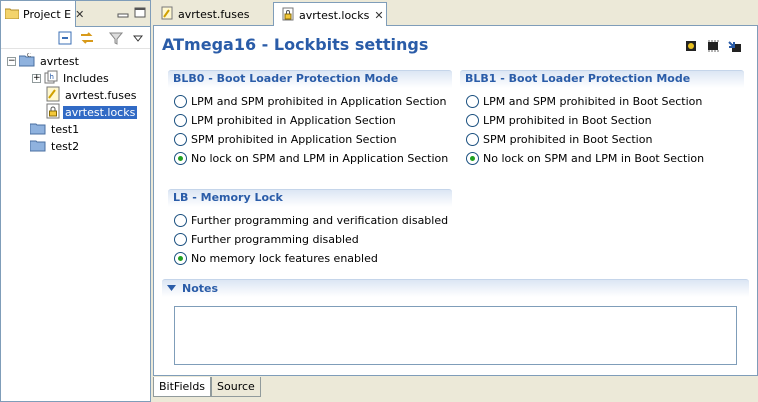 The width and height of the screenshot is (758, 402). I want to click on blb1-option: SPM prohibited in Boot Section, so click(602, 139).